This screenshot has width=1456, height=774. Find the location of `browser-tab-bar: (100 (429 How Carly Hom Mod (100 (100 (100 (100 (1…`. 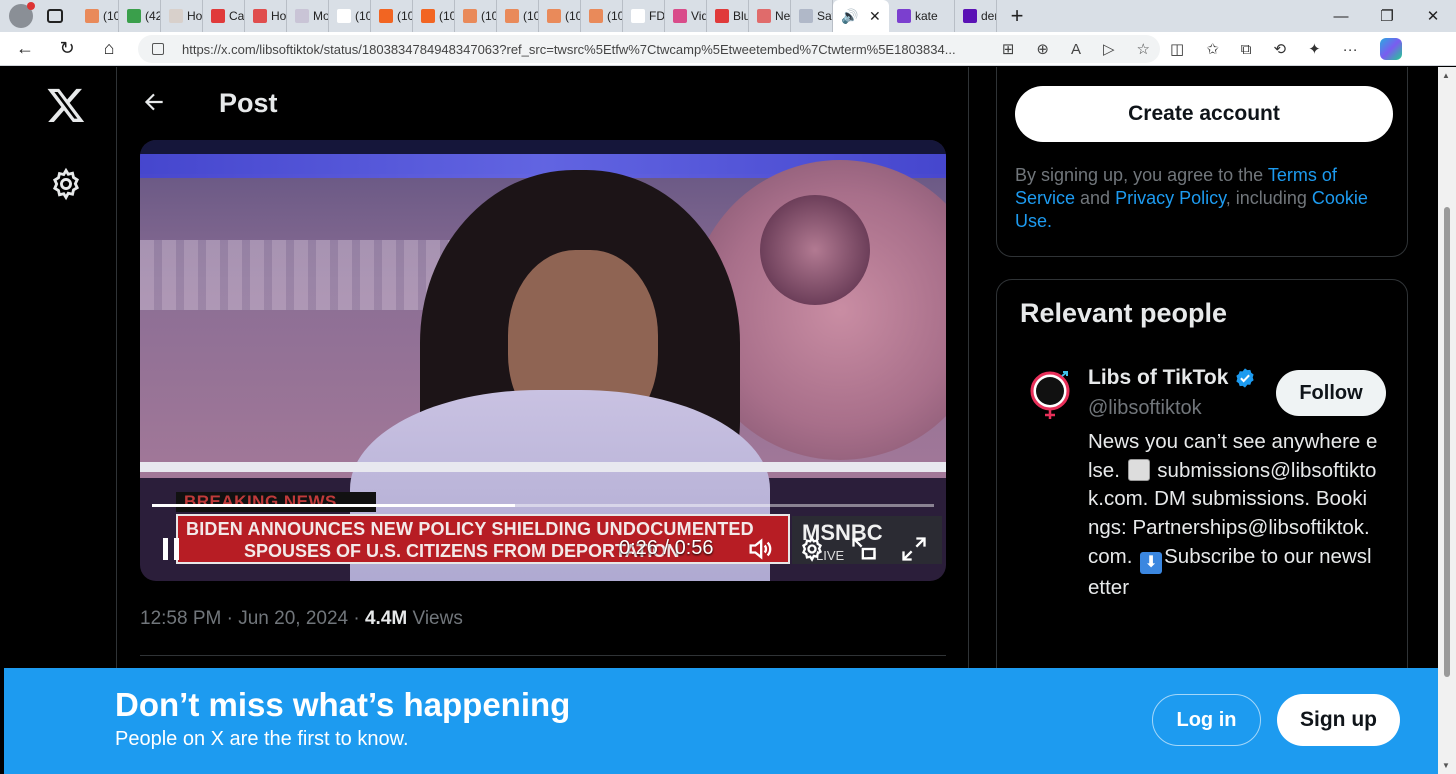

browser-tab-bar: (100 (429 How Carly Hom Mod (100 (100 (100 (100 (1… is located at coordinates (728, 16).